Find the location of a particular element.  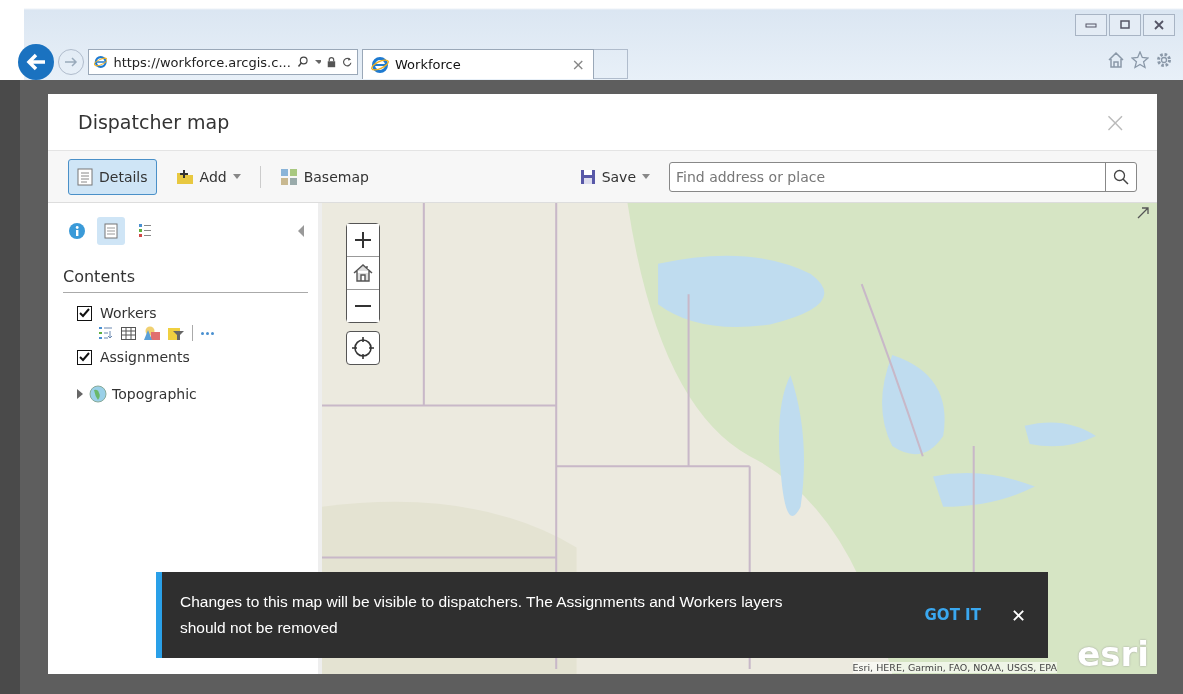

back-button is located at coordinates (36, 62).